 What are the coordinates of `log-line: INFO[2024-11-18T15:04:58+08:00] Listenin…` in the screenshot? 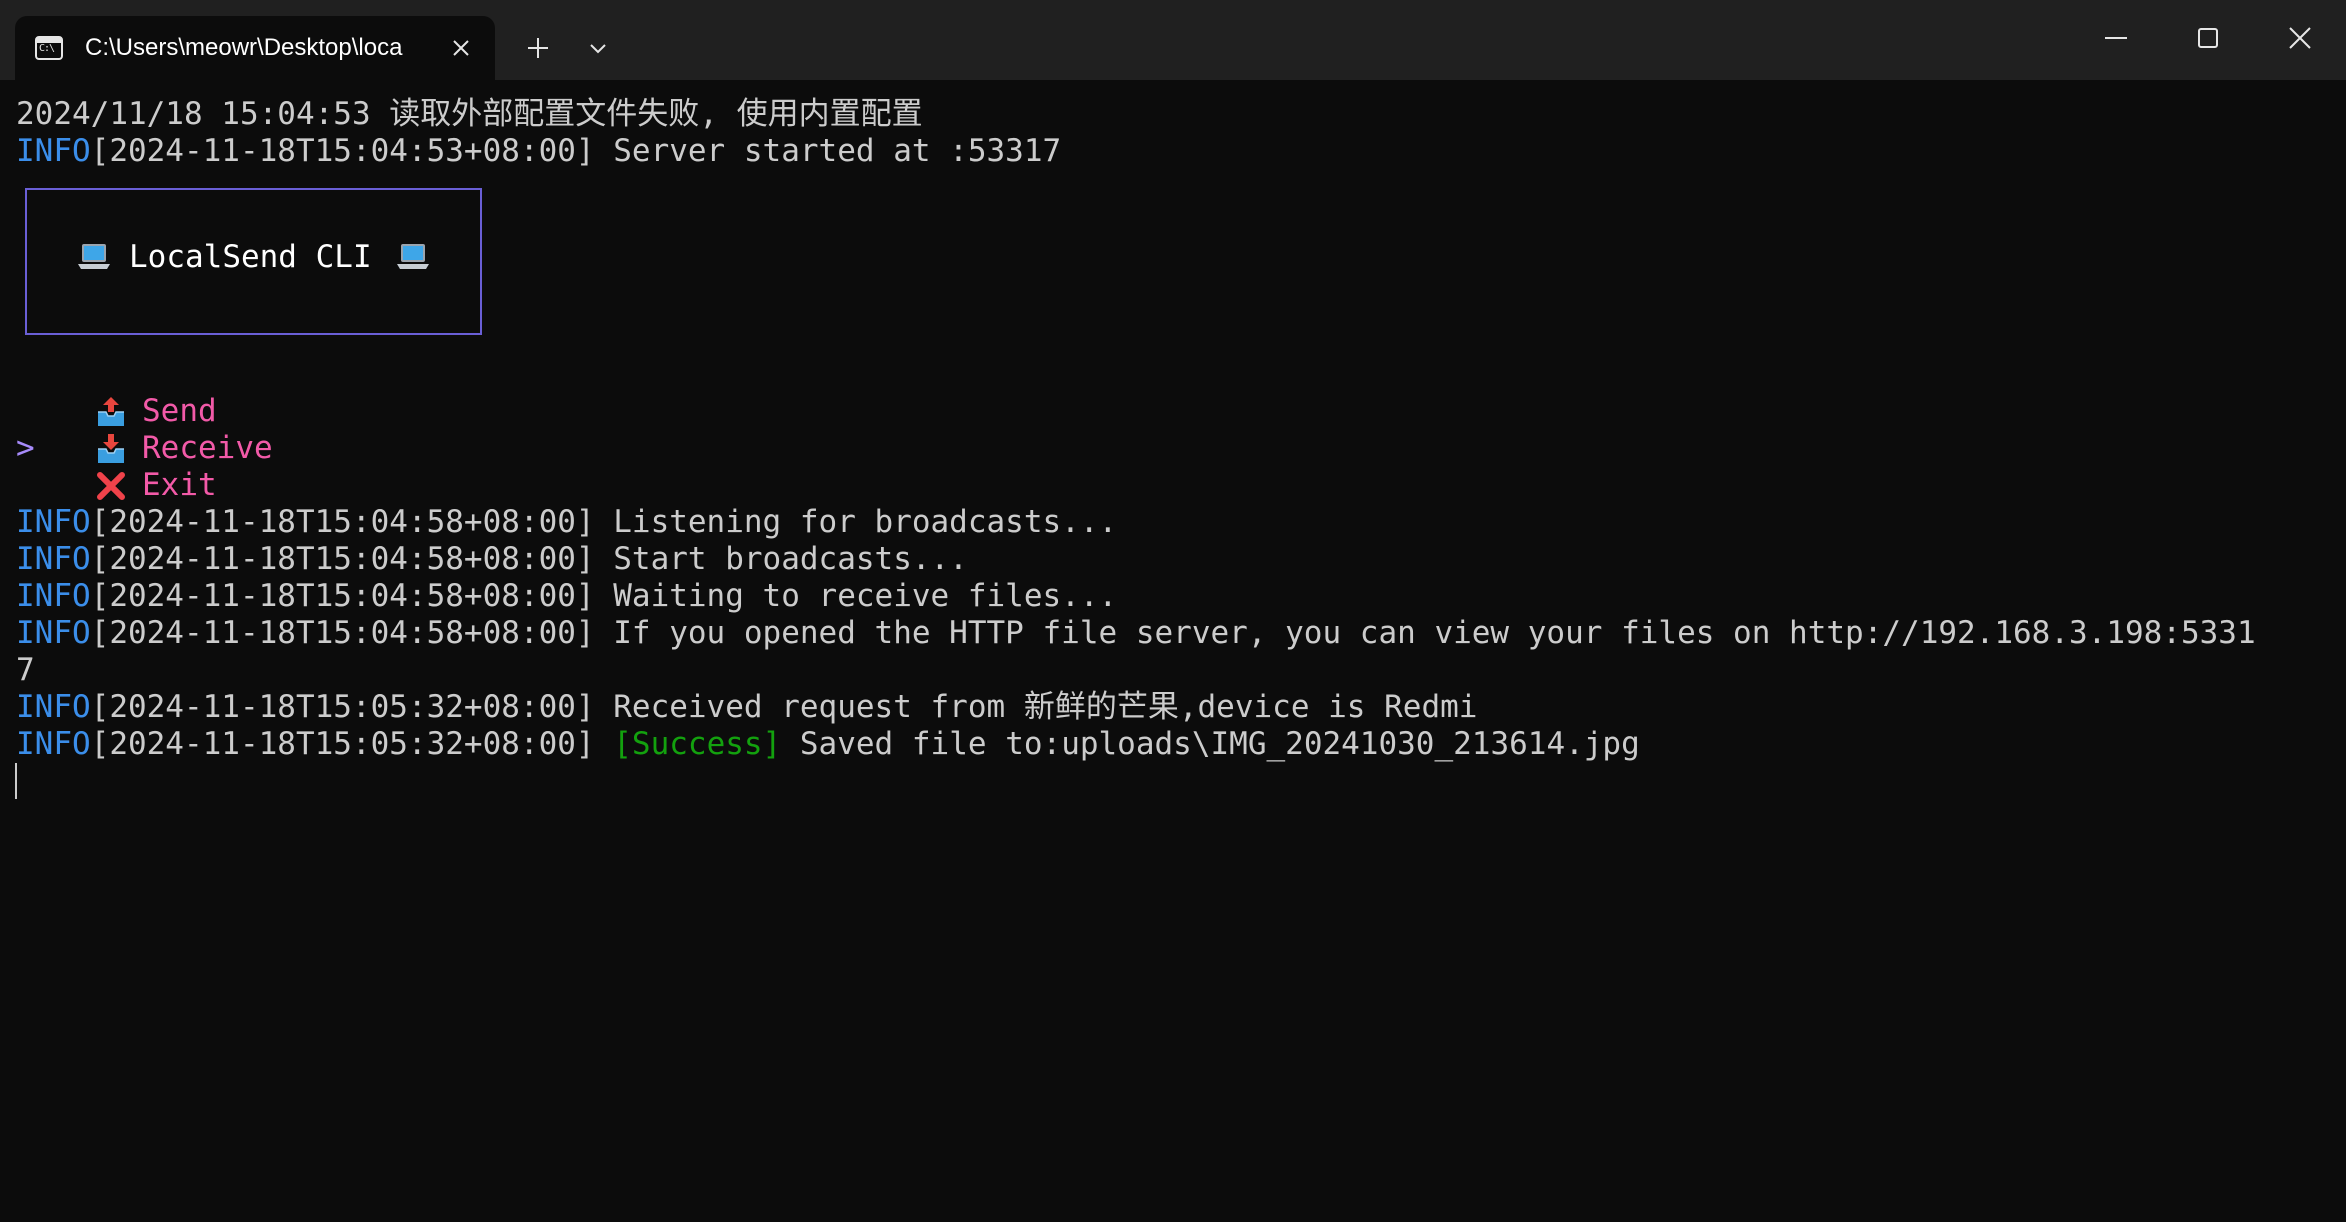 It's located at (566, 522).